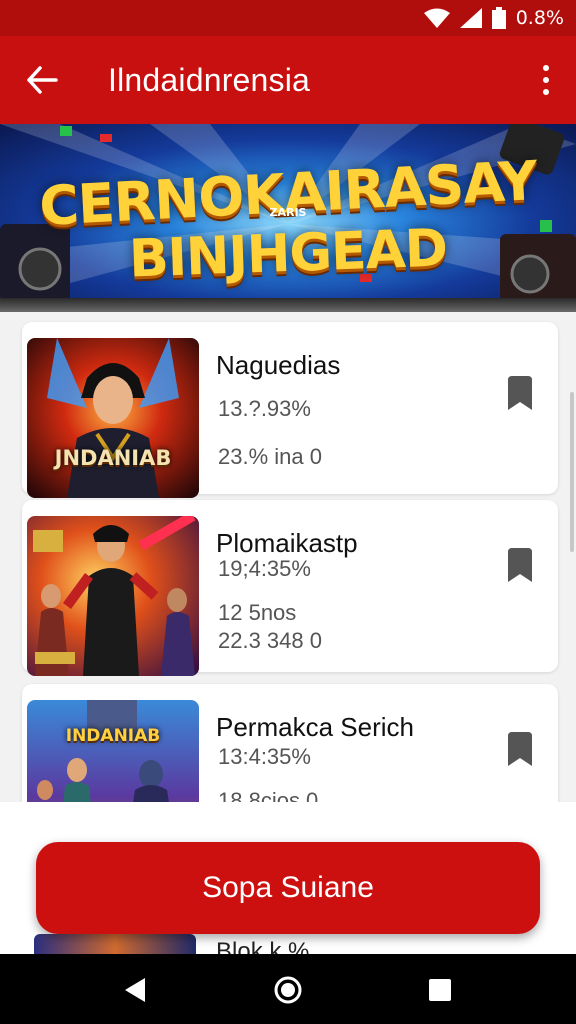 Image resolution: width=576 pixels, height=1024 pixels. What do you see at coordinates (288, 18) in the screenshot?
I see `status-bar: 0.8%` at bounding box center [288, 18].